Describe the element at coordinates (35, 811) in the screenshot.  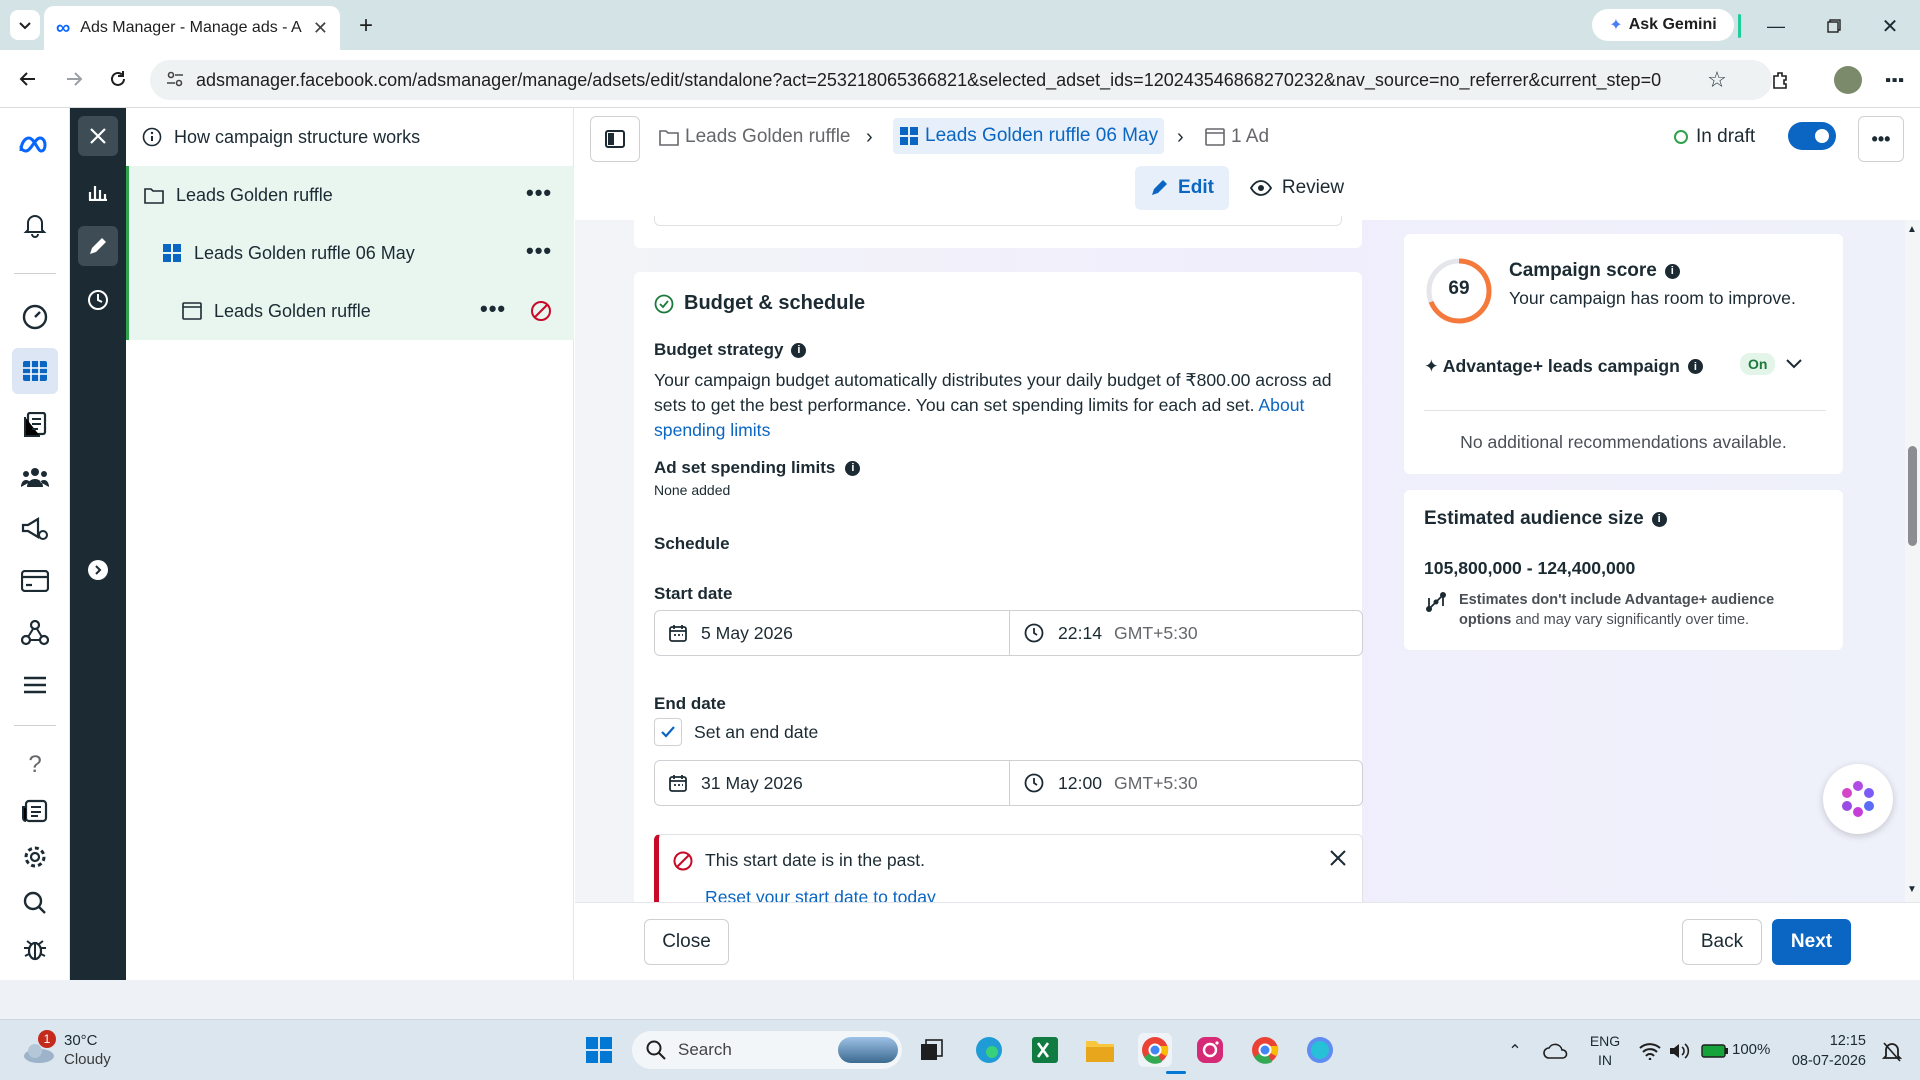
I see `news-icon` at that location.